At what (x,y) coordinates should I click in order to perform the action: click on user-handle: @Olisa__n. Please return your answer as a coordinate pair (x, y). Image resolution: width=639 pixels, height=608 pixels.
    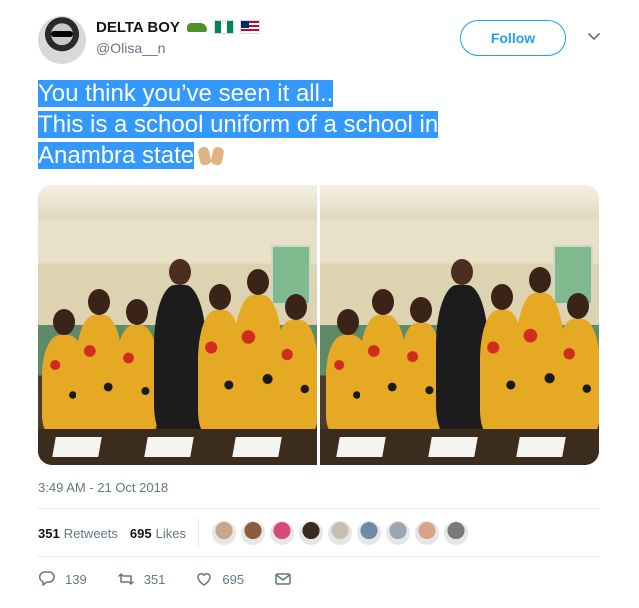
    Looking at the image, I should click on (130, 48).